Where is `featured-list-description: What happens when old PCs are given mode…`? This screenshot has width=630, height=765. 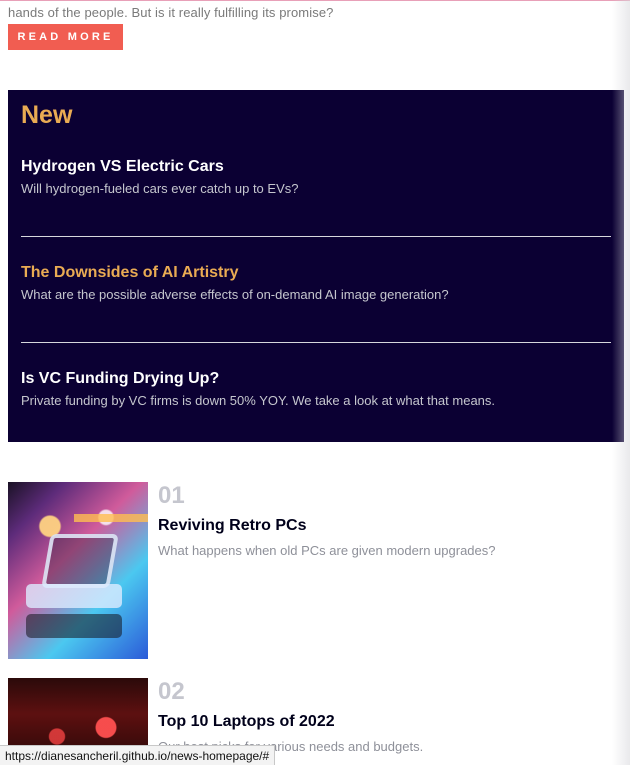
featured-list-description: What happens when old PCs are given mode… is located at coordinates (327, 550).